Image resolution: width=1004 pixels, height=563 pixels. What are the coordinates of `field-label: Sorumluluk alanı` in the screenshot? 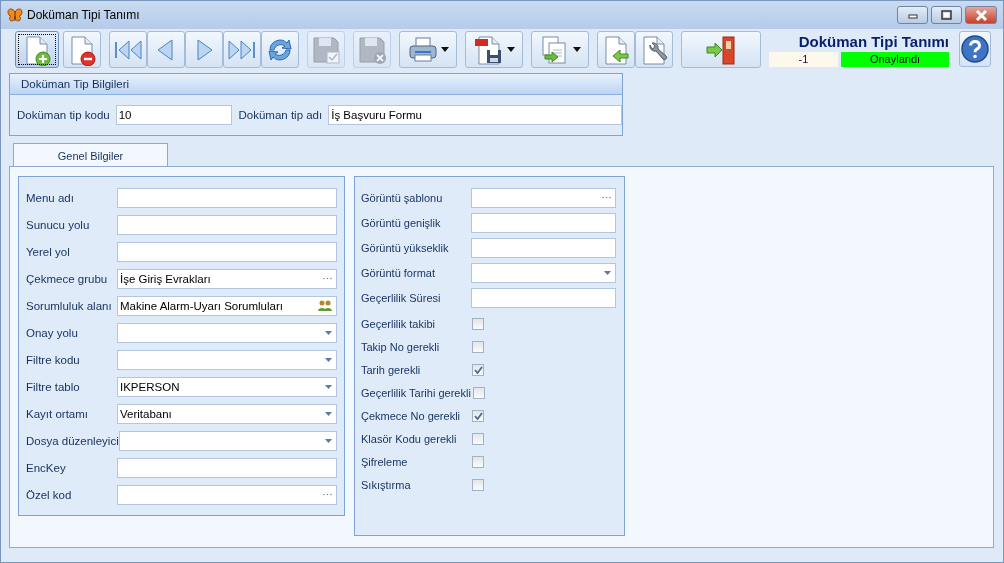 It's located at (69, 305).